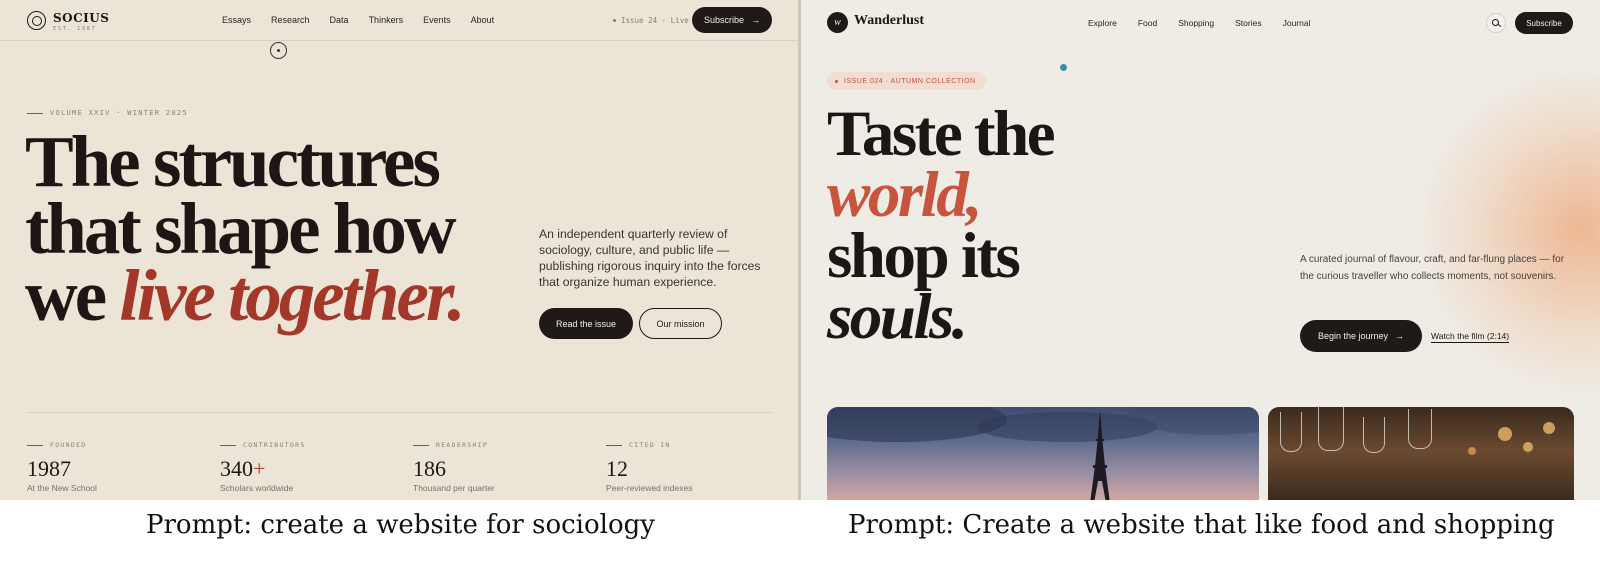 The image size is (1600, 566). I want to click on stat-caption: Thousand per quarter, so click(454, 488).